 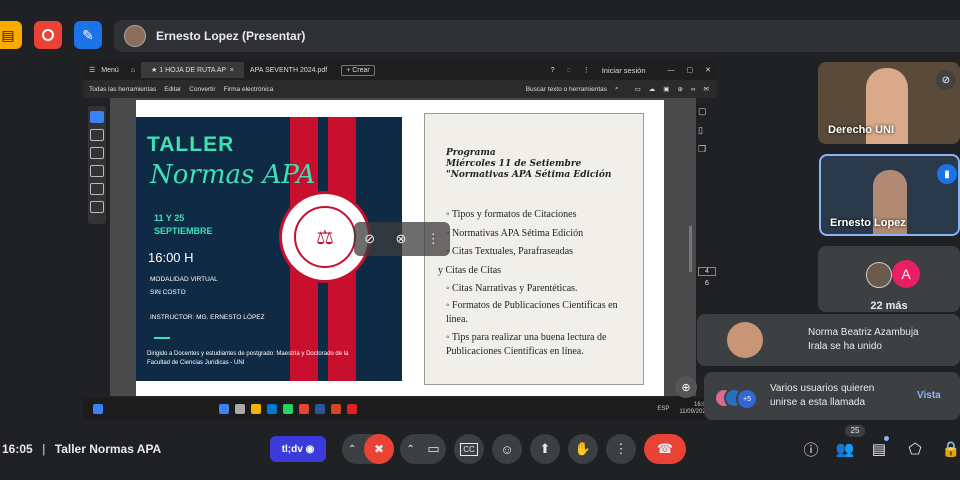 I want to click on camera-controls: ⌃ ▭, so click(x=423, y=449).